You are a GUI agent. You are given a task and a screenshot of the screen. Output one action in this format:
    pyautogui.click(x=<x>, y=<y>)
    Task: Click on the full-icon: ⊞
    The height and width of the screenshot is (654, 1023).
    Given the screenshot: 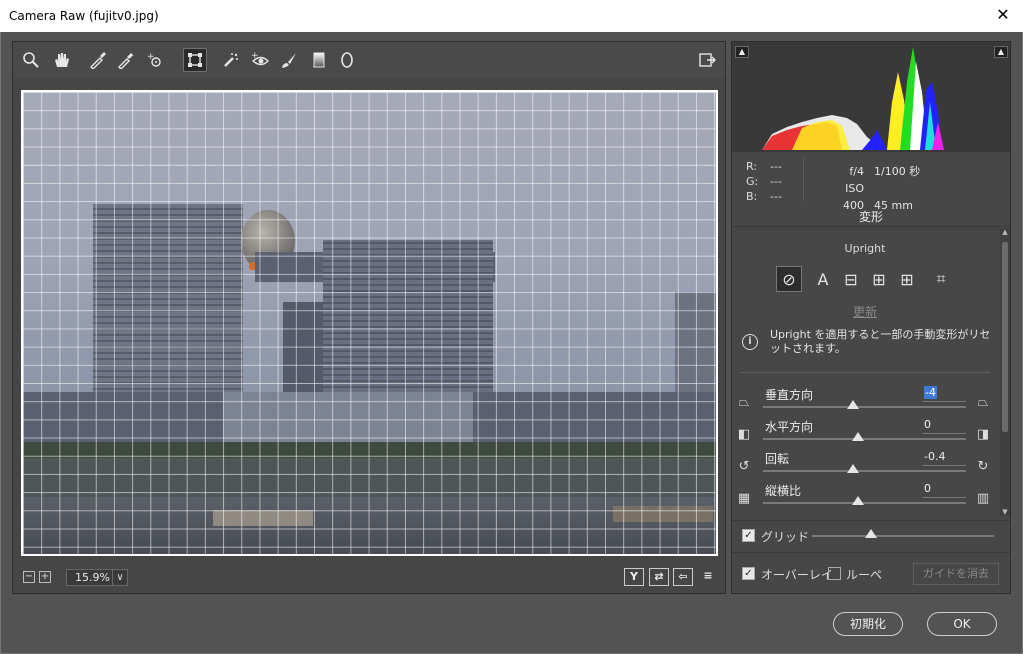 What is the action you would take?
    pyautogui.click(x=907, y=279)
    